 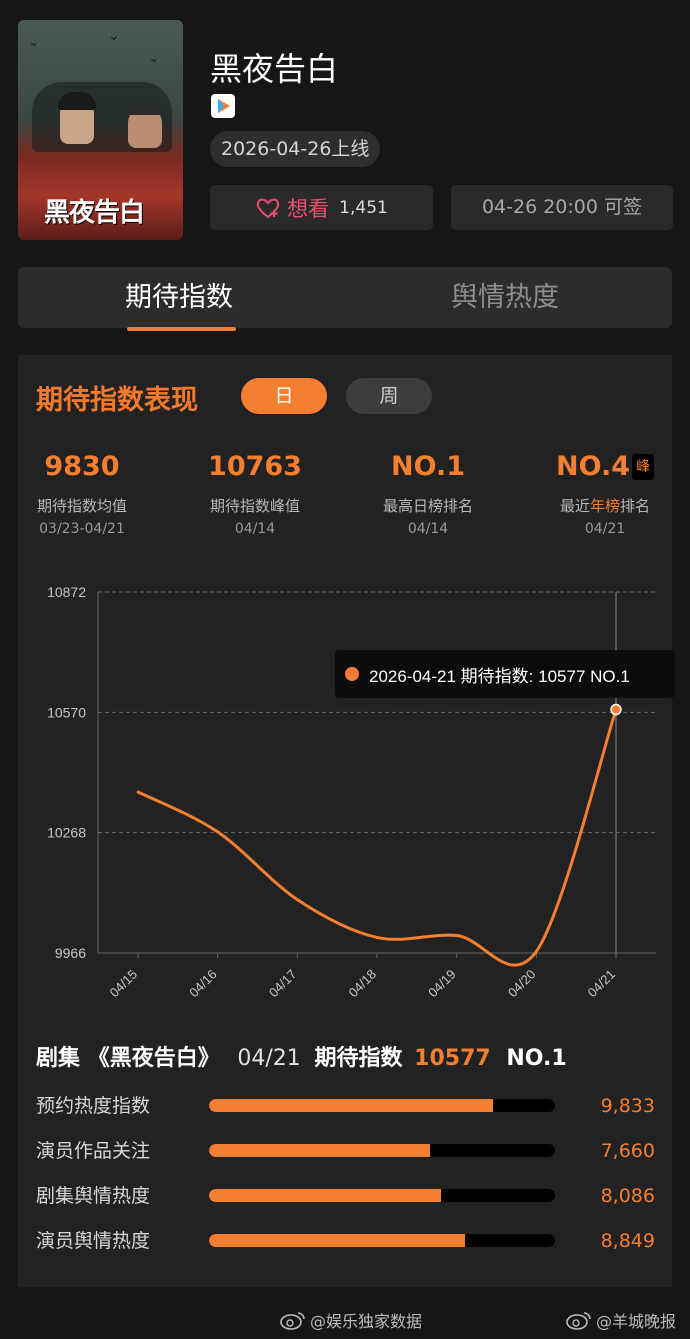 I want to click on heart-plus-icon, so click(x=268, y=208).